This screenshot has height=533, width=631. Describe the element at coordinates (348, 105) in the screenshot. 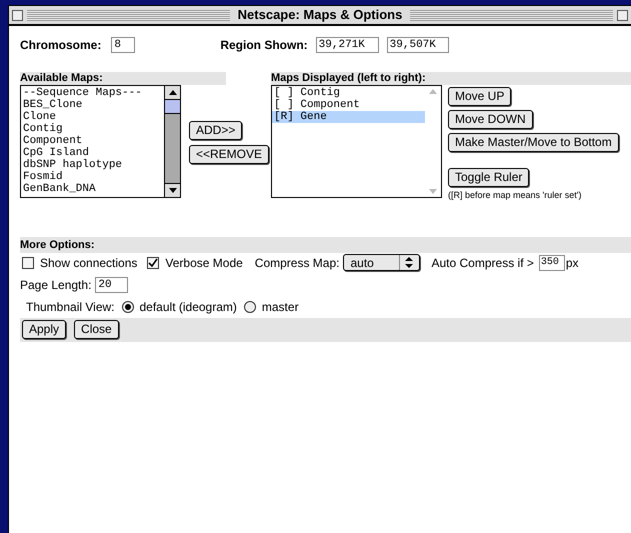

I see `list-item: [ ] Component` at that location.